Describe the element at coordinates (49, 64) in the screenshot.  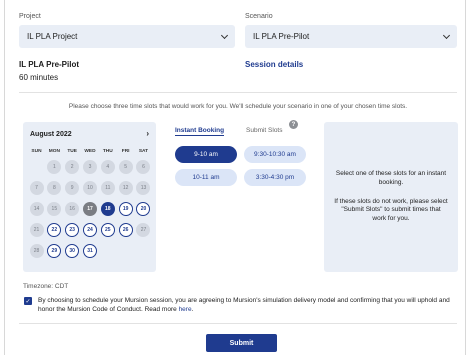
I see `simulation-title: IL PLA Pre-Pilot` at that location.